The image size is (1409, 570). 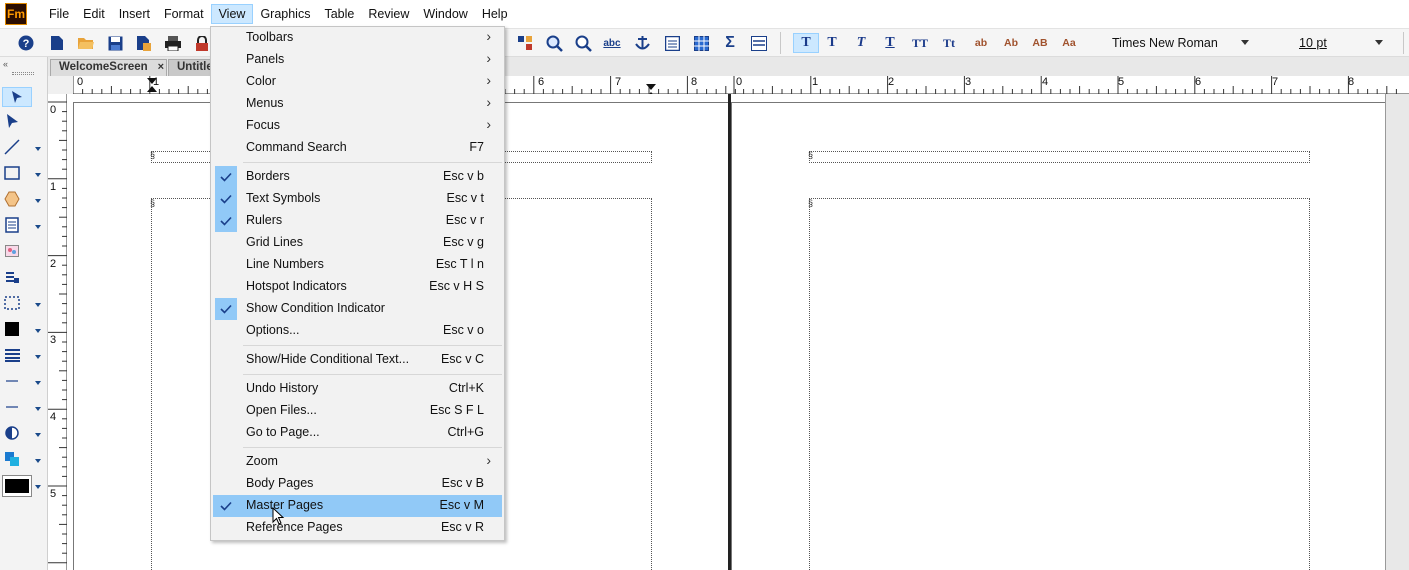 What do you see at coordinates (445, 14) in the screenshot?
I see `menu-window: Window` at bounding box center [445, 14].